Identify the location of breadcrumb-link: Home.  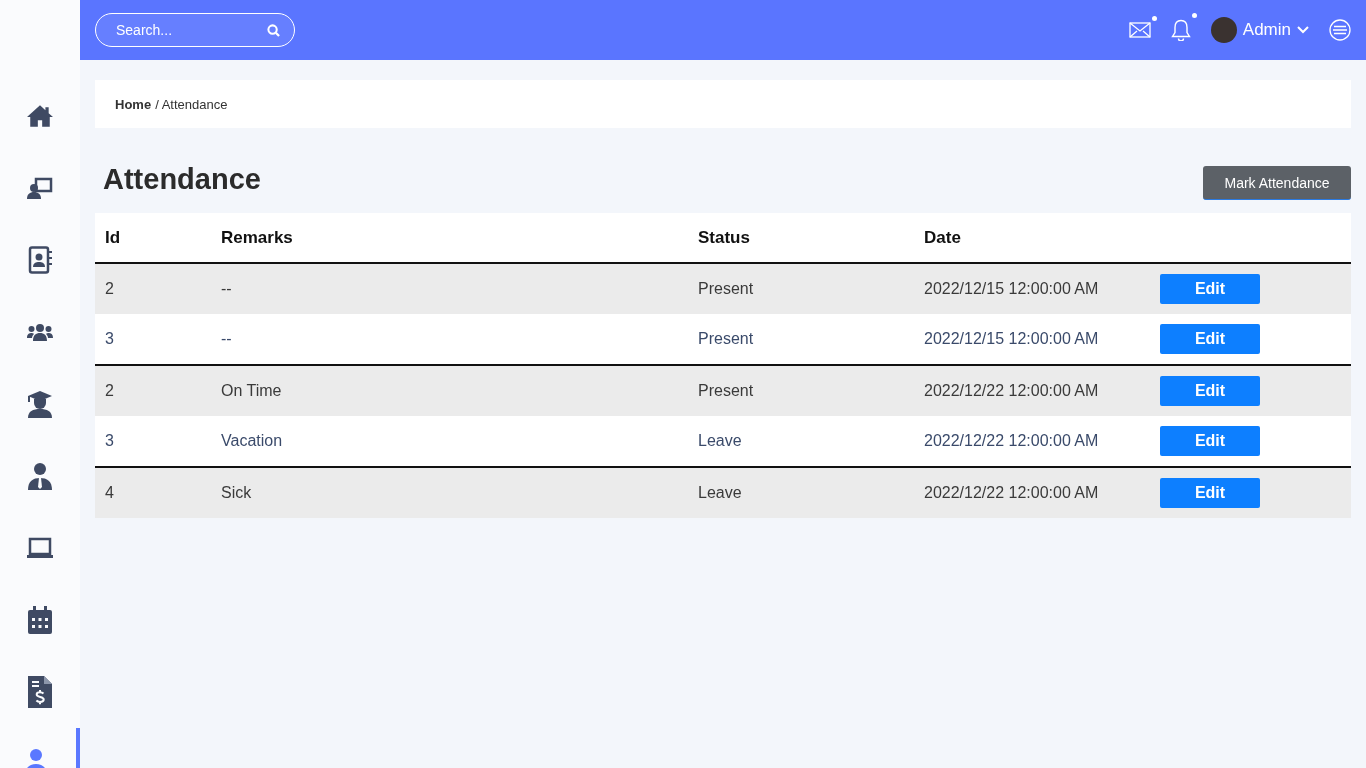
(133, 104).